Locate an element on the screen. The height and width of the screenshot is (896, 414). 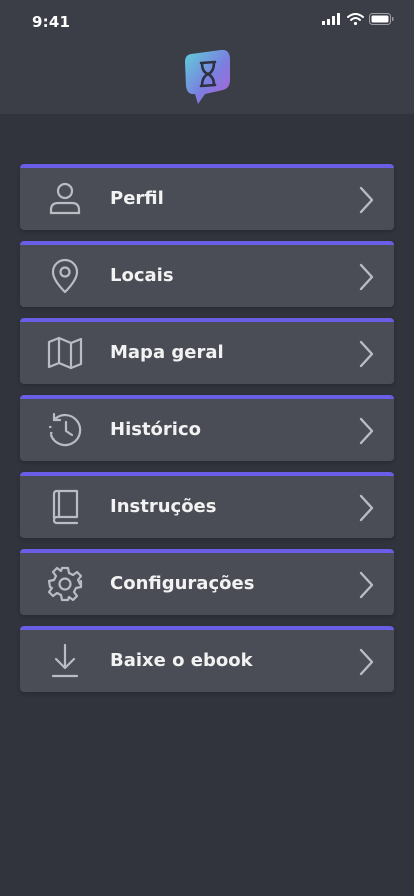
history-icon is located at coordinates (65, 429).